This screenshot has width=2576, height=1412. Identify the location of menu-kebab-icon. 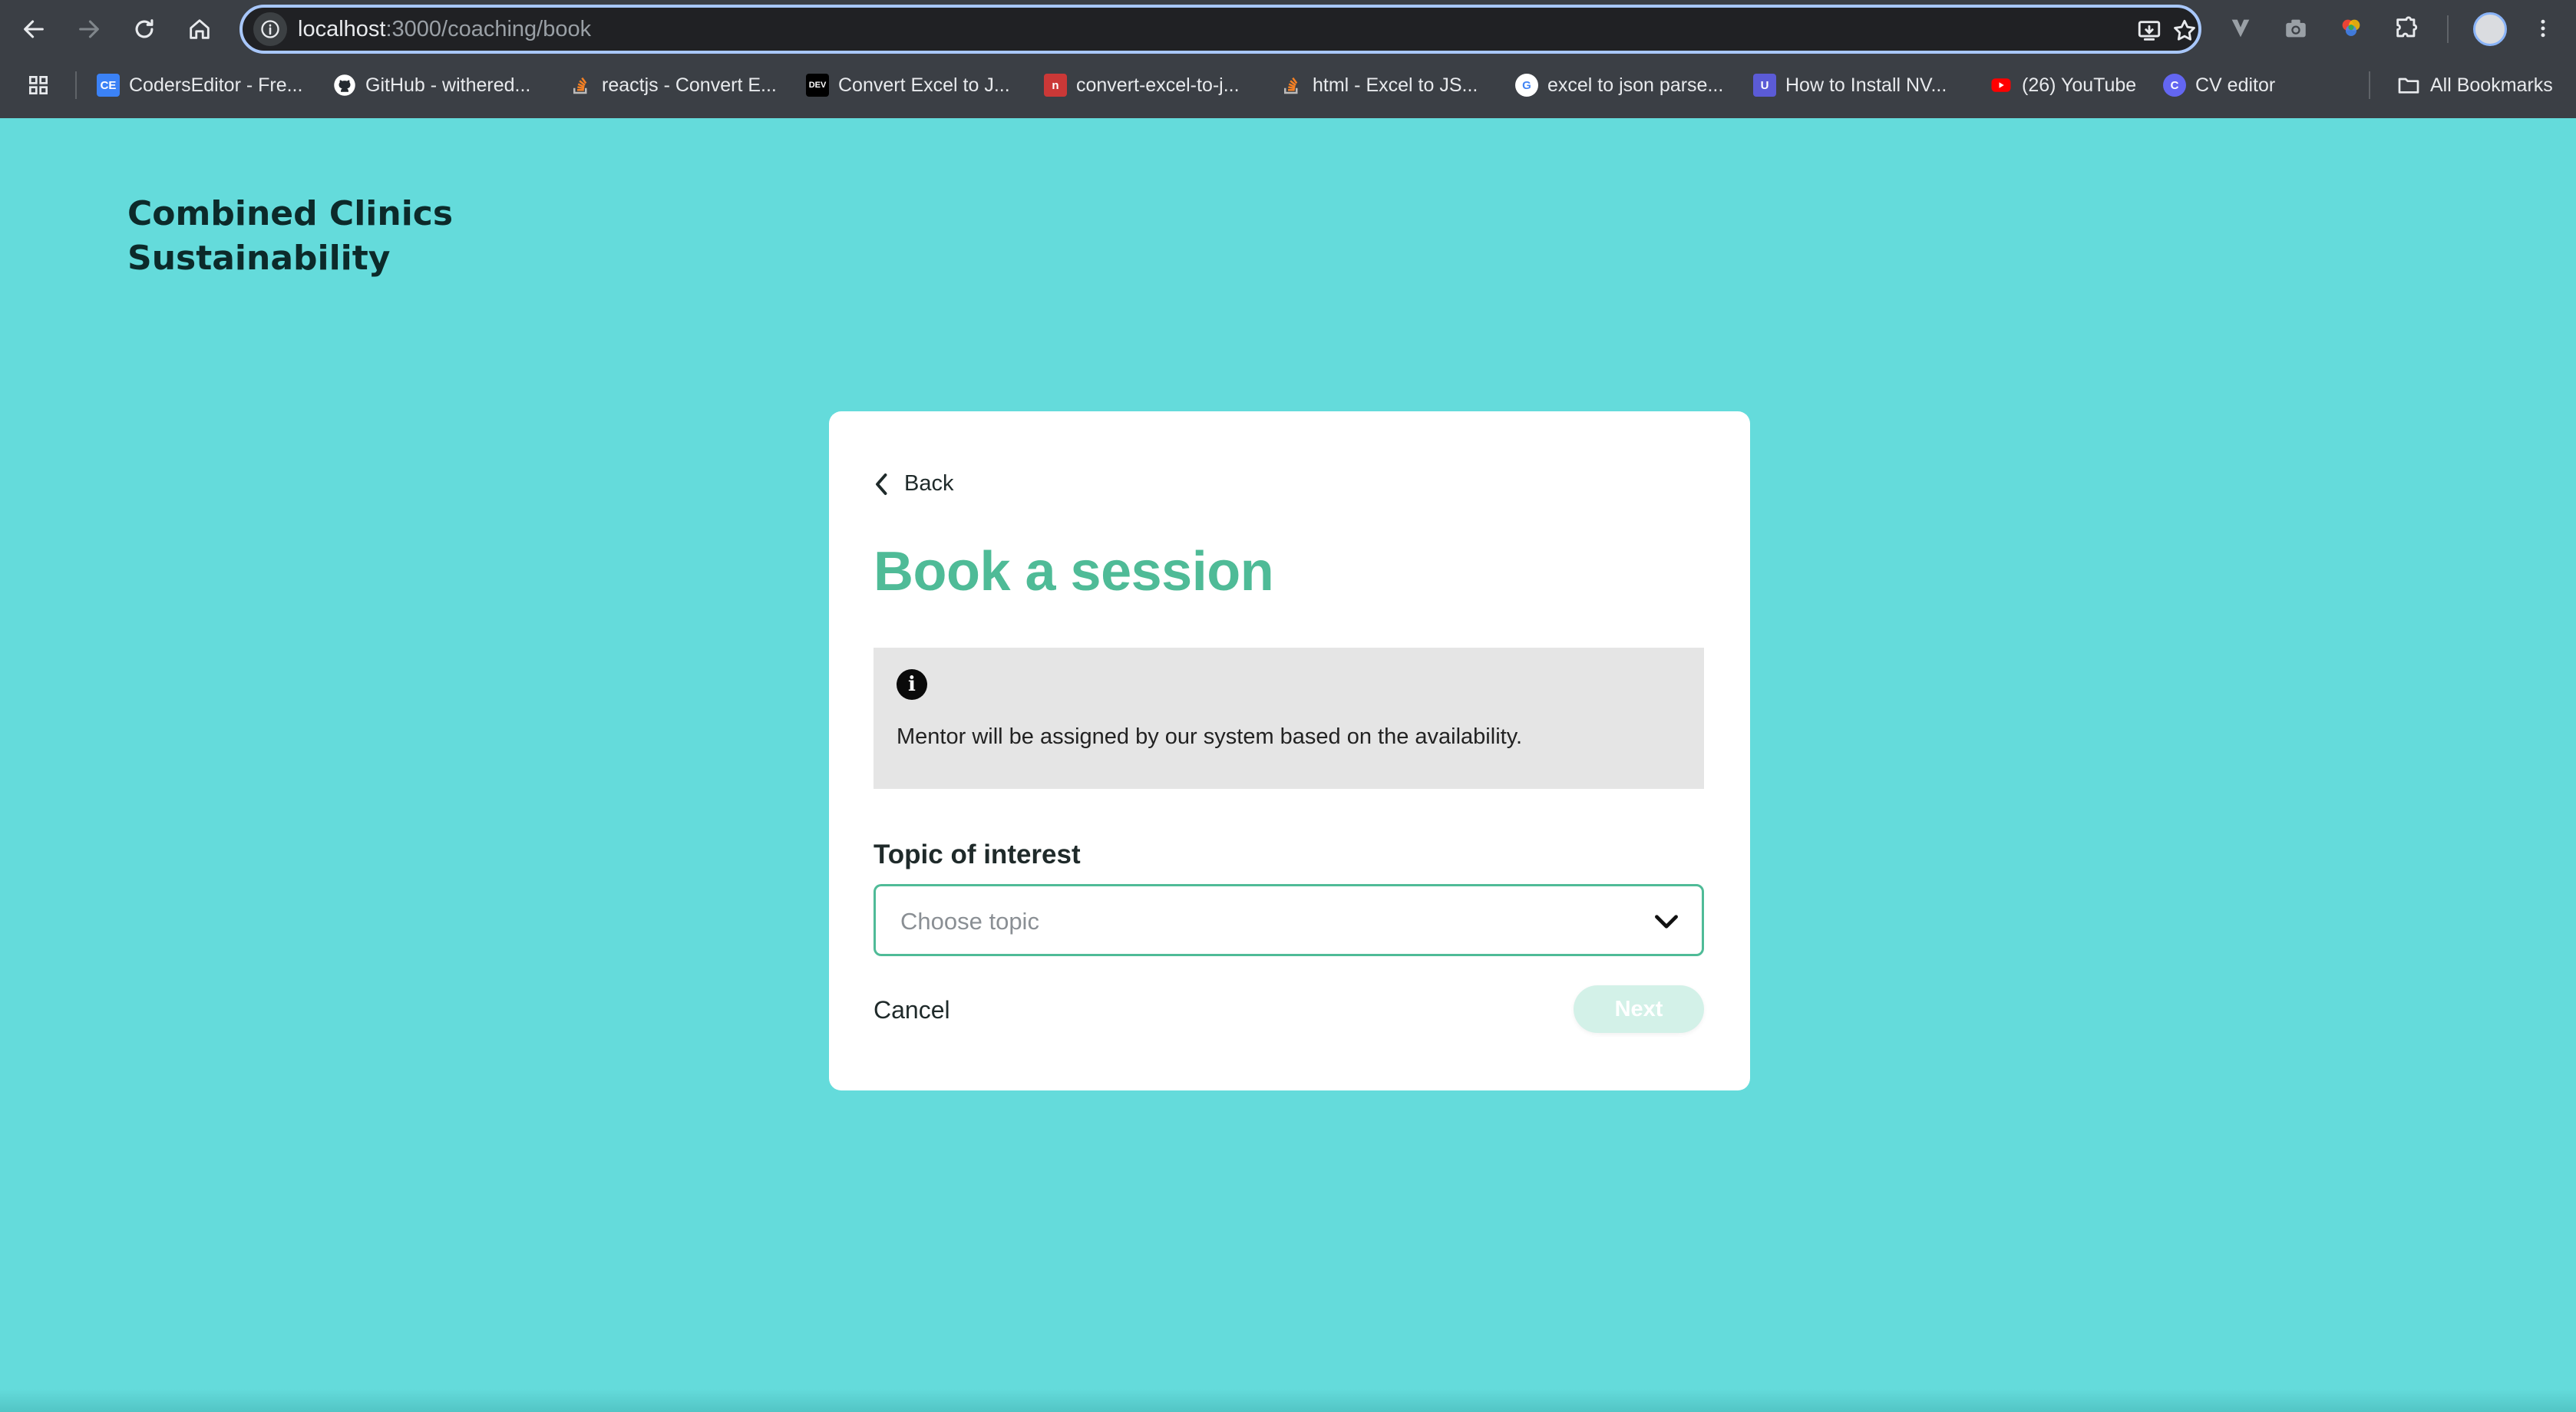
(2543, 28).